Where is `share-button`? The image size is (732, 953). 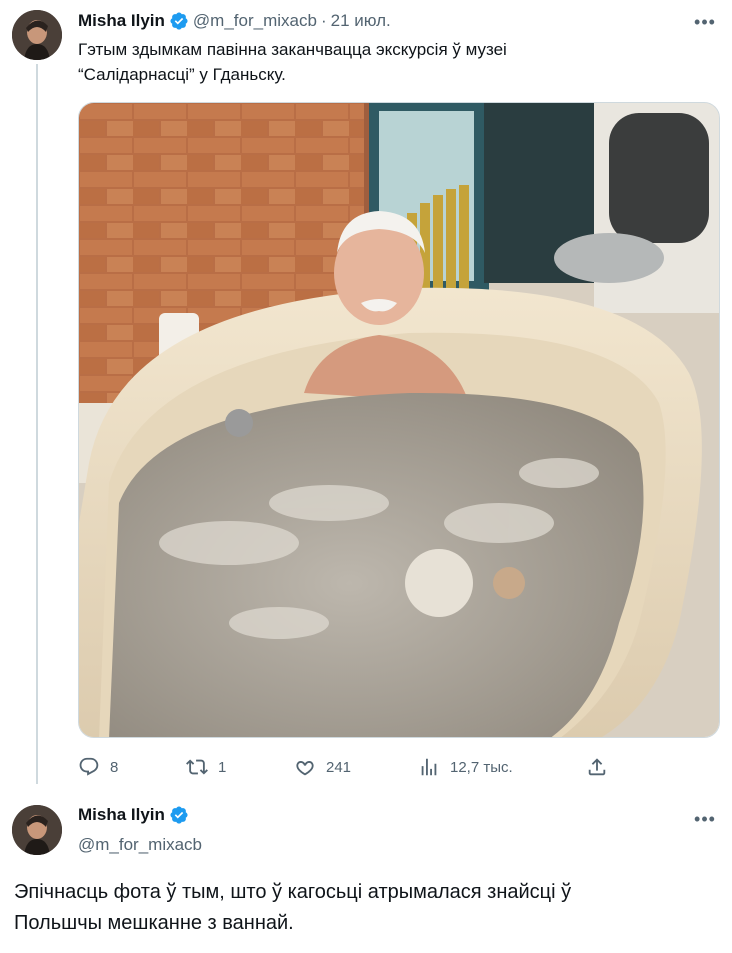
share-button is located at coordinates (597, 767).